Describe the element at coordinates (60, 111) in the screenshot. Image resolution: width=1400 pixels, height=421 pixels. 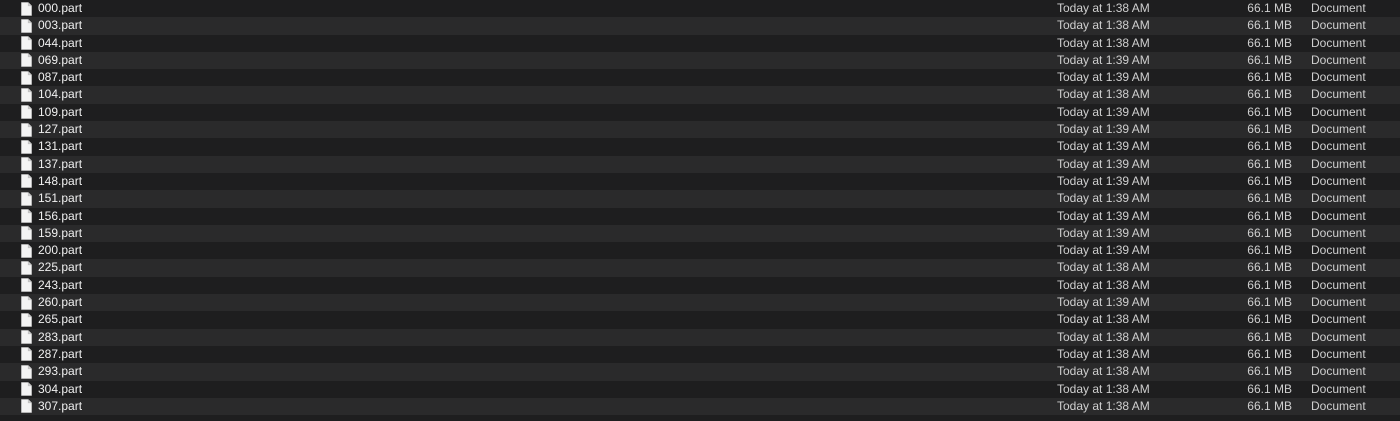
I see `file-name: 109.part` at that location.